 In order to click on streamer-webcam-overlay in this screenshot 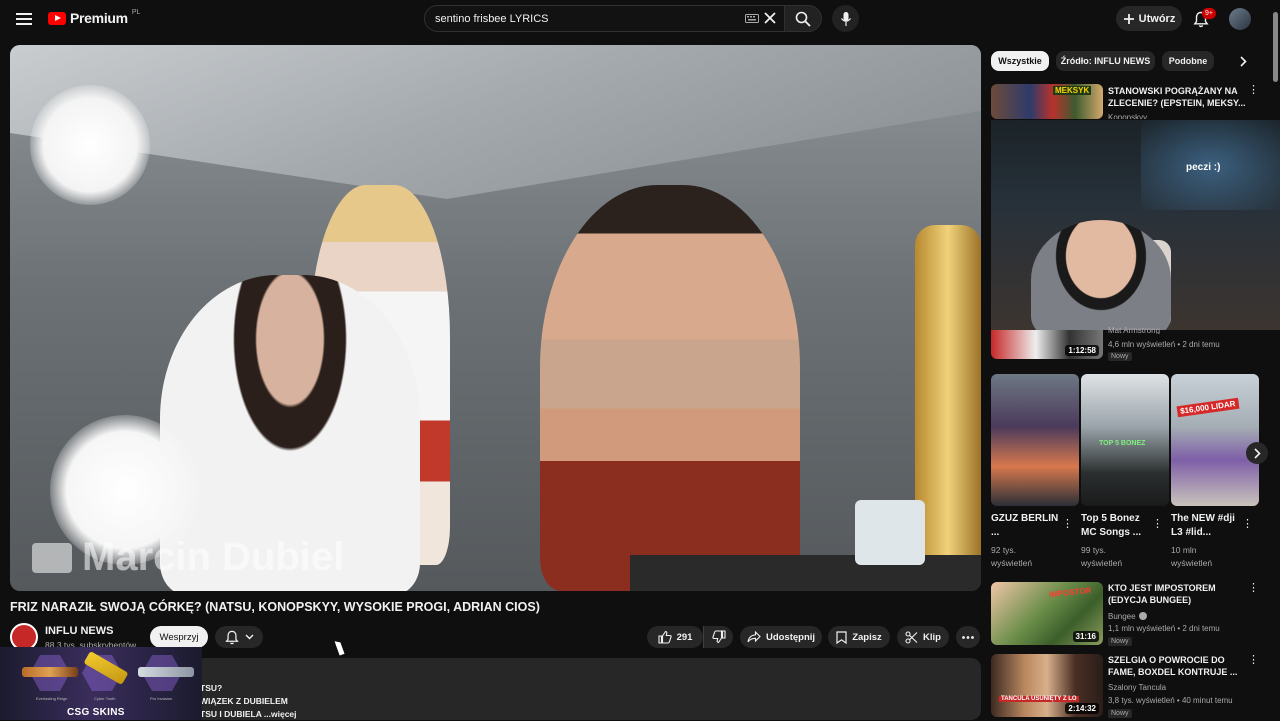, I will do `click(1135, 225)`.